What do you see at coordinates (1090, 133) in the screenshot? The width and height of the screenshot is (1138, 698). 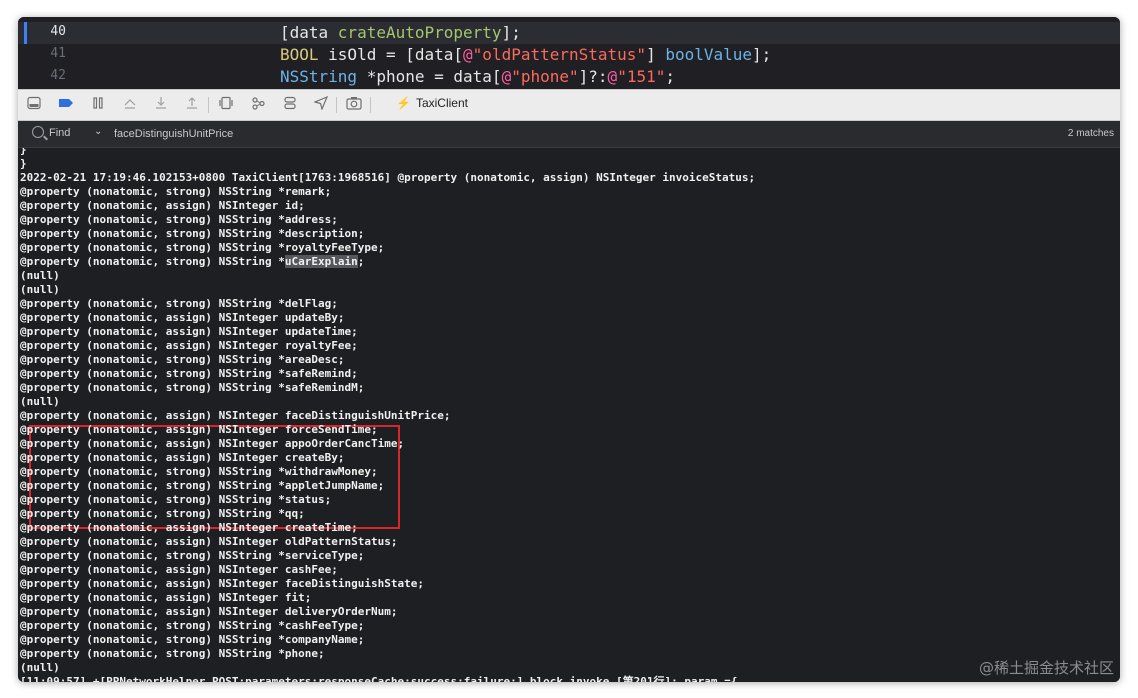 I see `match-count: 2 matches` at bounding box center [1090, 133].